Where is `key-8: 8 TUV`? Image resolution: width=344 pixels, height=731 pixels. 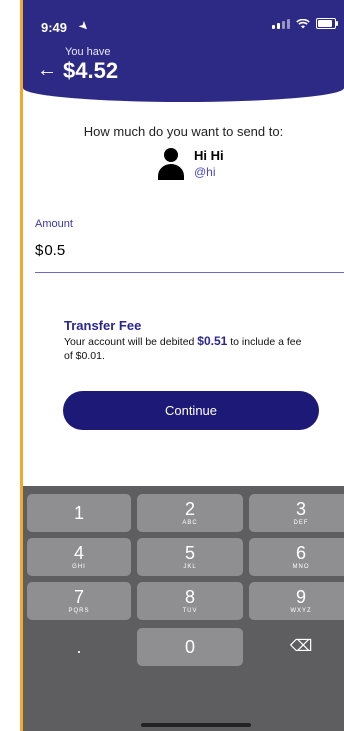 key-8: 8 TUV is located at coordinates (190, 601).